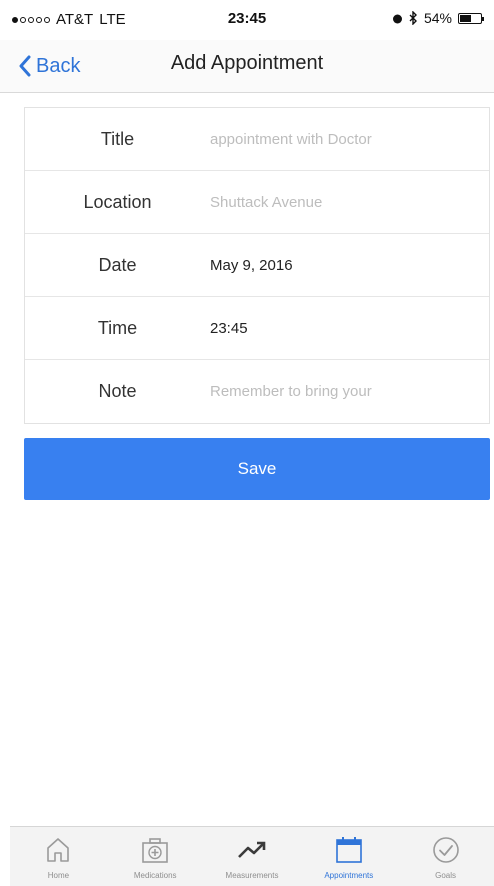 The width and height of the screenshot is (494, 886). Describe the element at coordinates (117, 264) in the screenshot. I see `date-label: Date` at that location.